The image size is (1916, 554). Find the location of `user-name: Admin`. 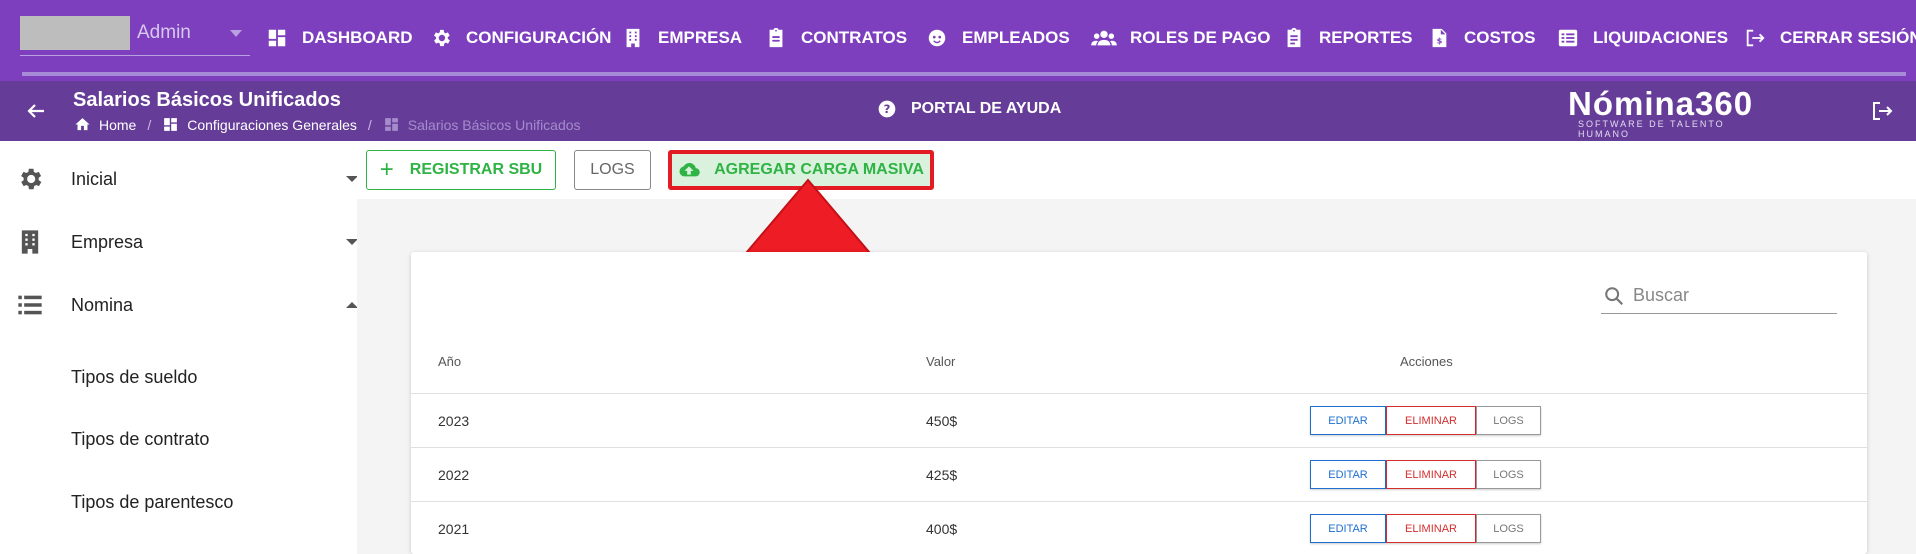

user-name: Admin is located at coordinates (164, 32).